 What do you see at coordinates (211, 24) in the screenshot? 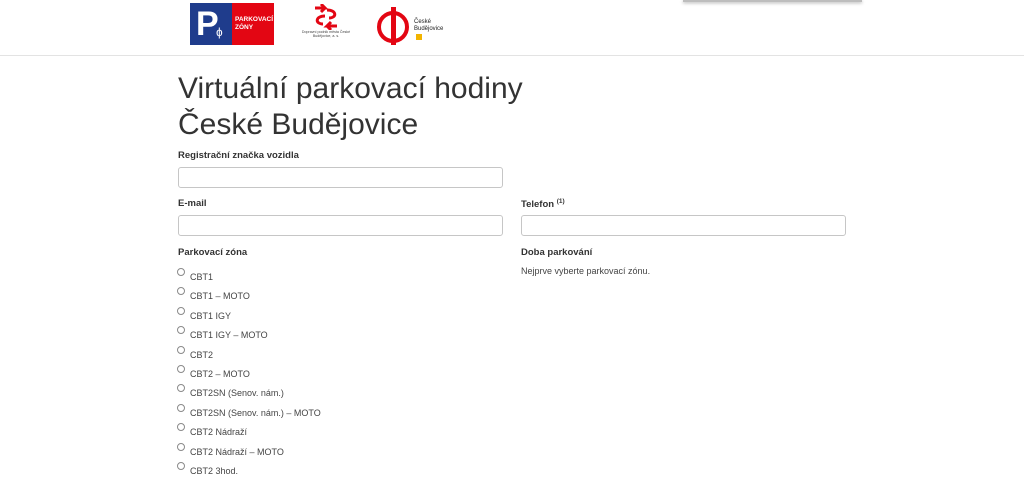
I see `parking-p-block: P ɸ` at bounding box center [211, 24].